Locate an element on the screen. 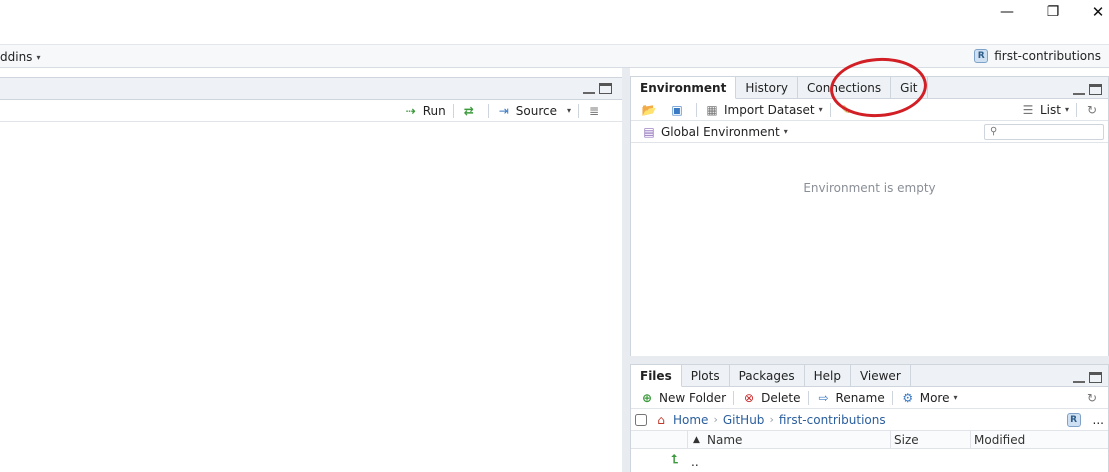  outline-icon: ≣ is located at coordinates (594, 110).